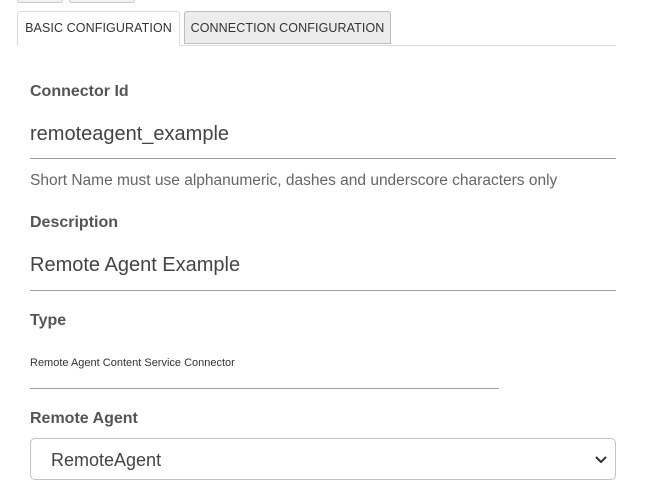 Image resolution: width=646 pixels, height=496 pixels. I want to click on connector-id-label: Connector Id, so click(79, 91).